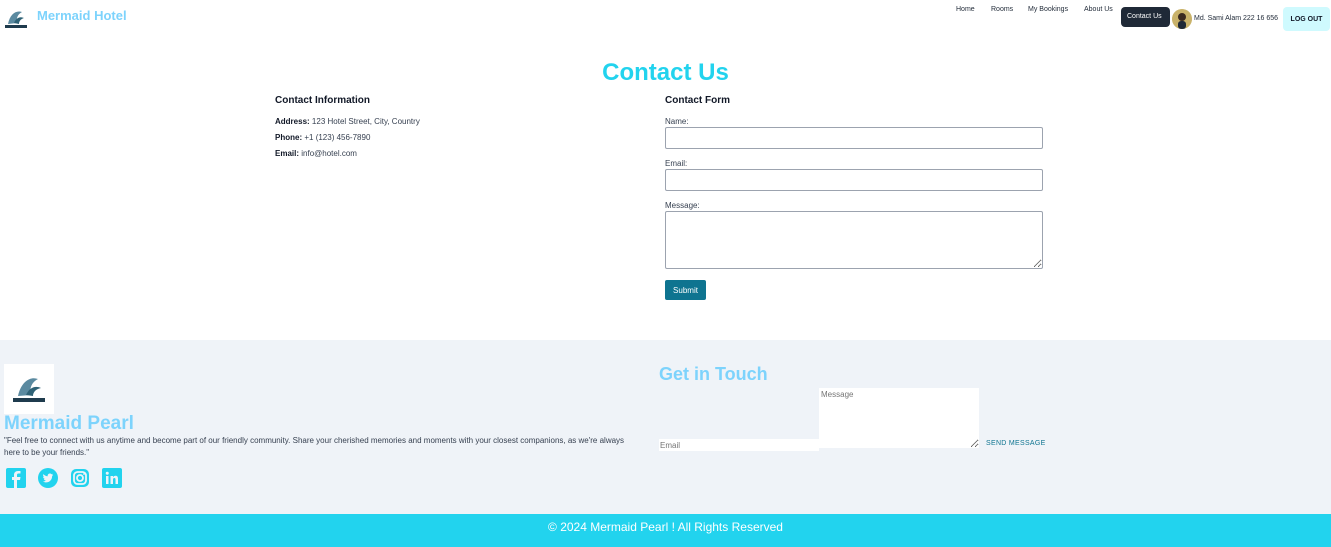  Describe the element at coordinates (697, 100) in the screenshot. I see `contact-form-heading: Contact Form` at that location.